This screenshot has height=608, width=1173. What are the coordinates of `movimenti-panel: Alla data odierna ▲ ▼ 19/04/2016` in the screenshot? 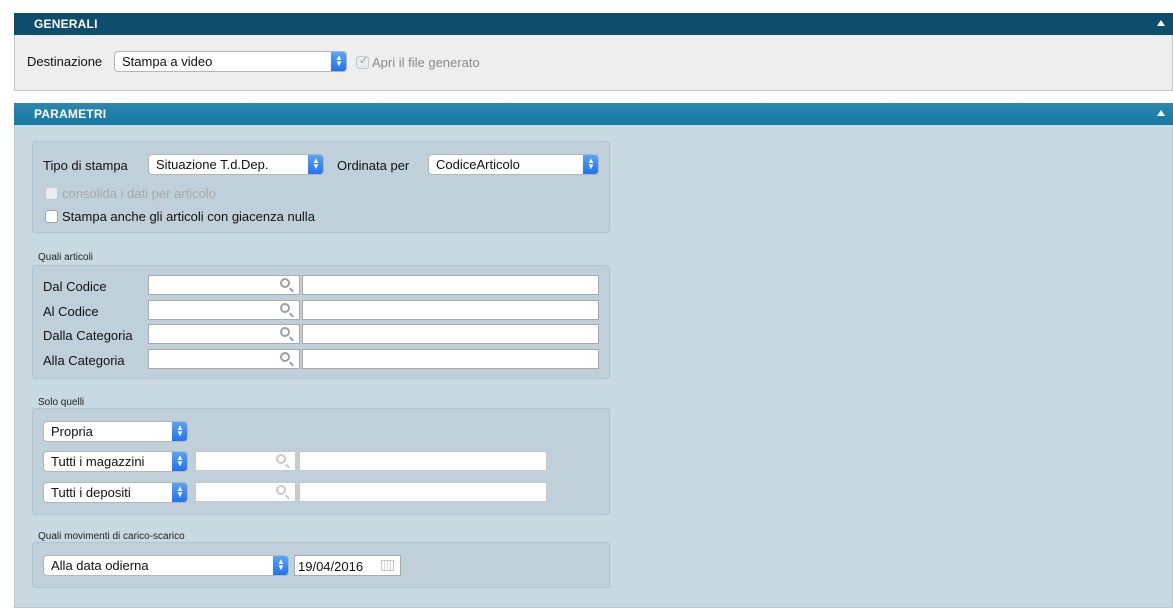 It's located at (321, 565).